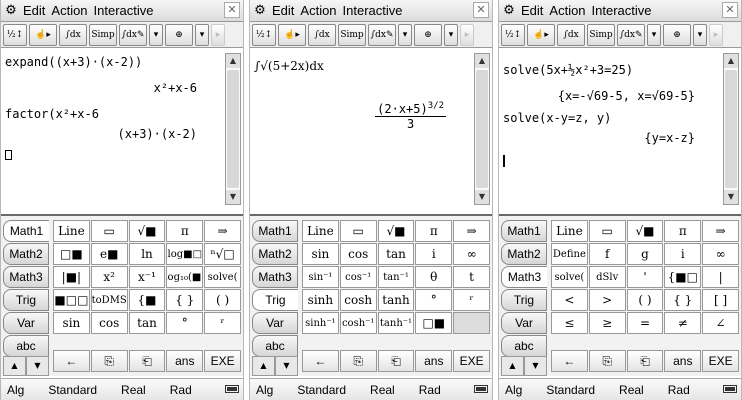  What do you see at coordinates (185, 254) in the screenshot?
I see `key: log■□` at bounding box center [185, 254].